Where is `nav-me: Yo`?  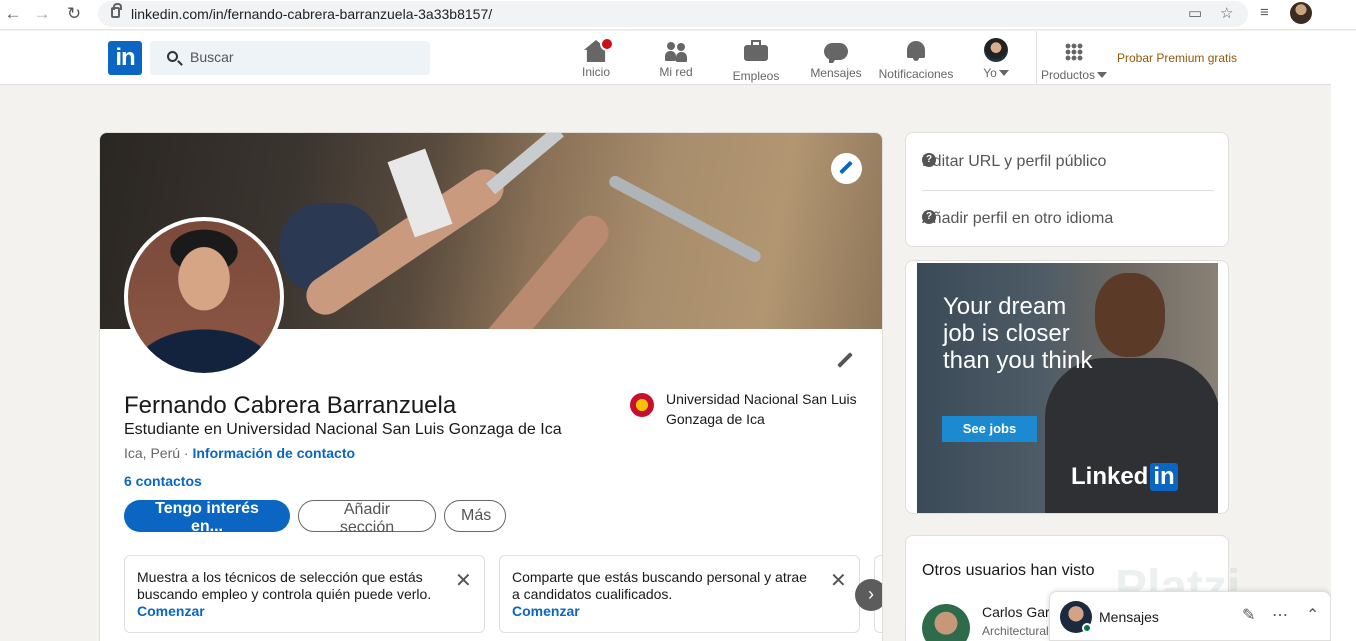 nav-me: Yo is located at coordinates (996, 58).